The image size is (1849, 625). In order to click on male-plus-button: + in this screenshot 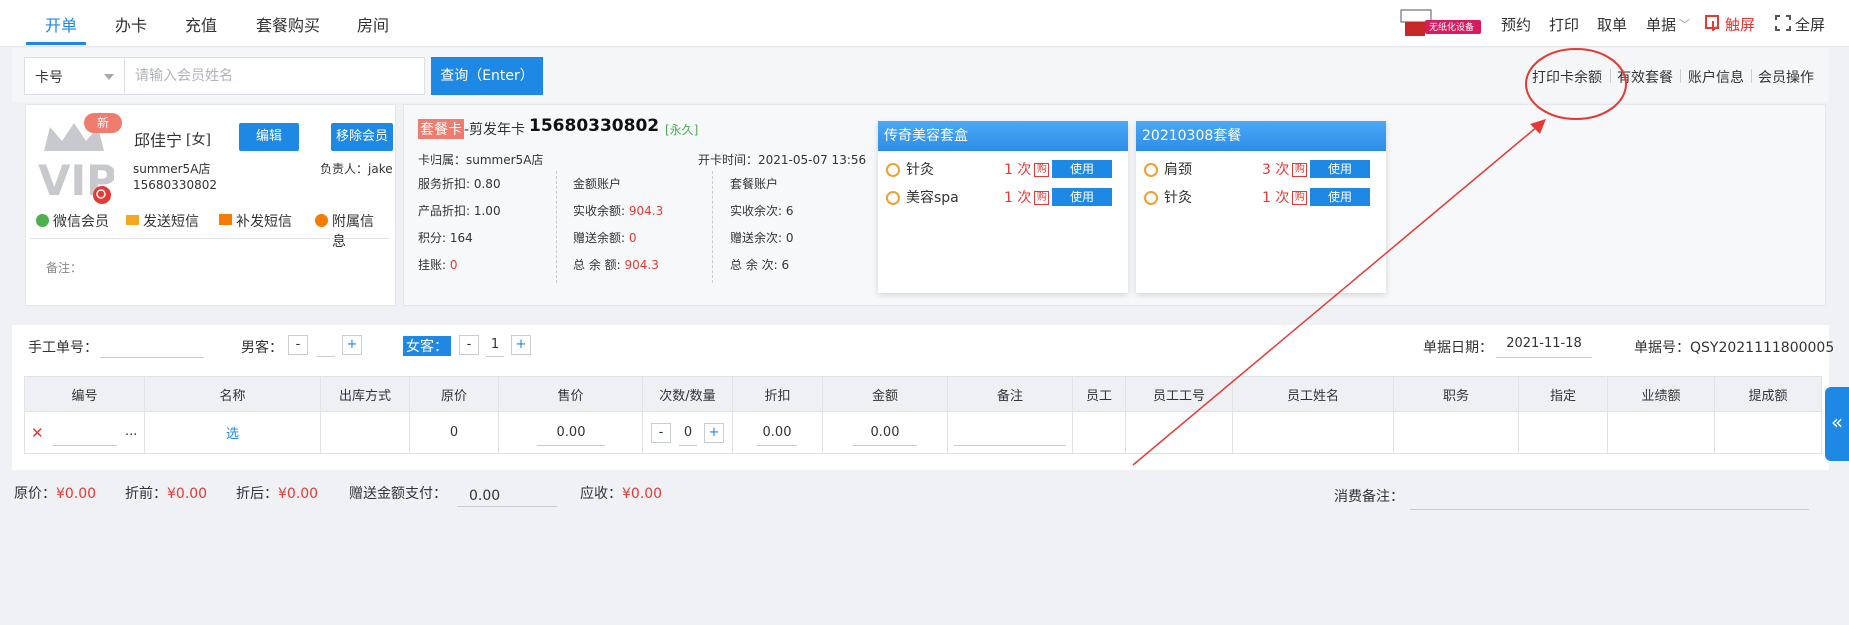, I will do `click(352, 345)`.